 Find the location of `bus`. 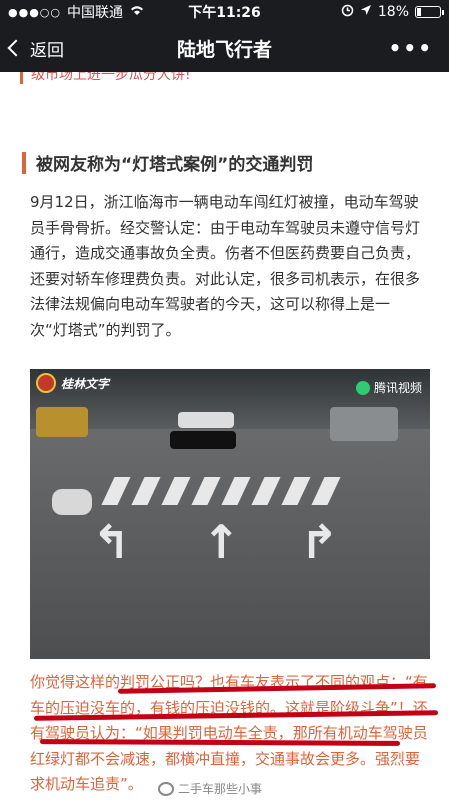

bus is located at coordinates (62, 422).